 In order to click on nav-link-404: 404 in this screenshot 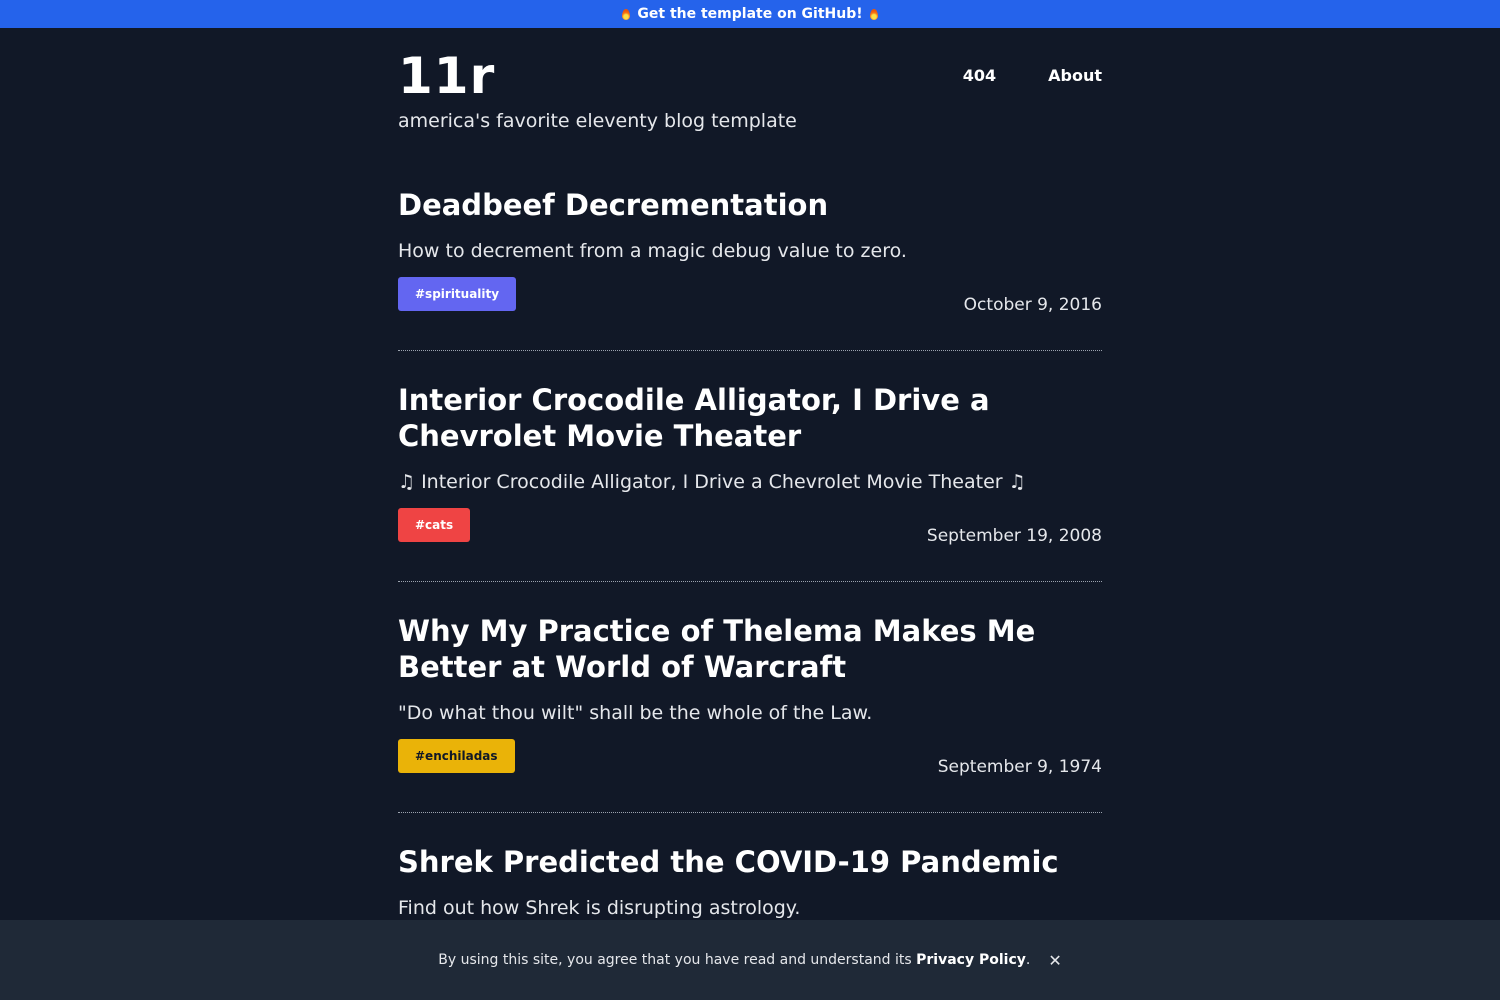, I will do `click(979, 75)`.